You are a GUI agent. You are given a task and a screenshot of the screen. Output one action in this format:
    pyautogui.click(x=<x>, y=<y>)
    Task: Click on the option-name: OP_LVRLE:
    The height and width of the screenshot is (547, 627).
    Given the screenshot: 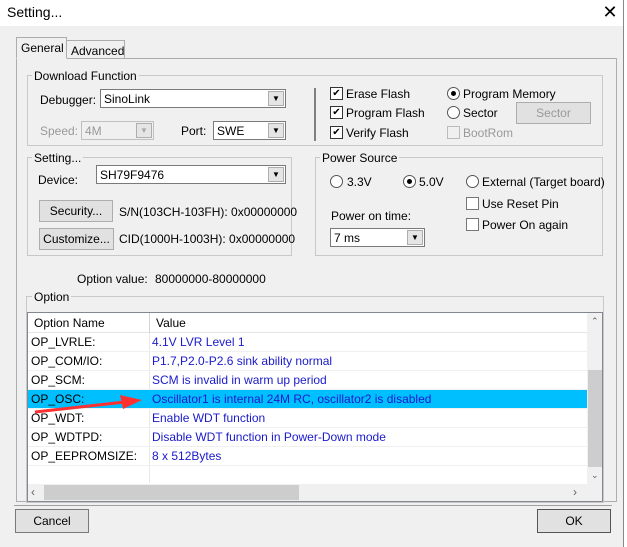 What is the action you would take?
    pyautogui.click(x=63, y=342)
    